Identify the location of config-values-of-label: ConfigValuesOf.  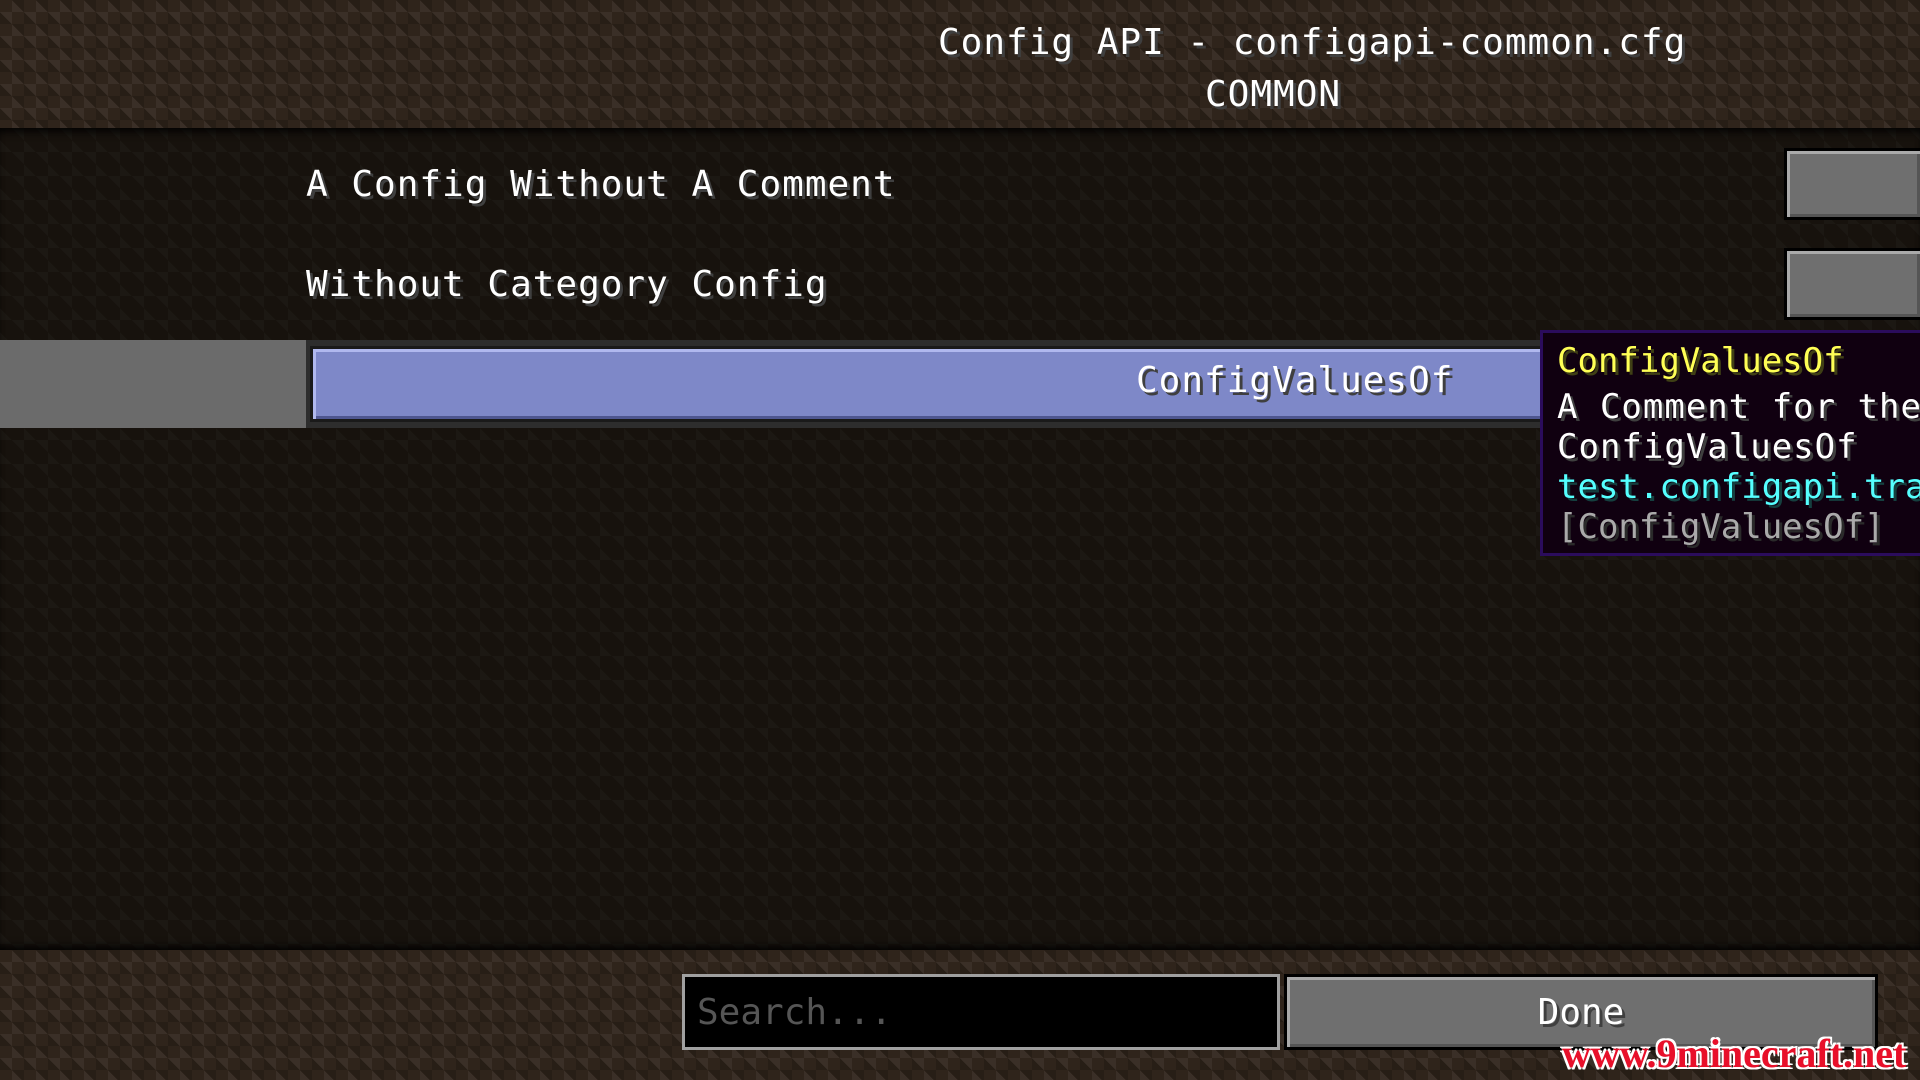
(1295, 380).